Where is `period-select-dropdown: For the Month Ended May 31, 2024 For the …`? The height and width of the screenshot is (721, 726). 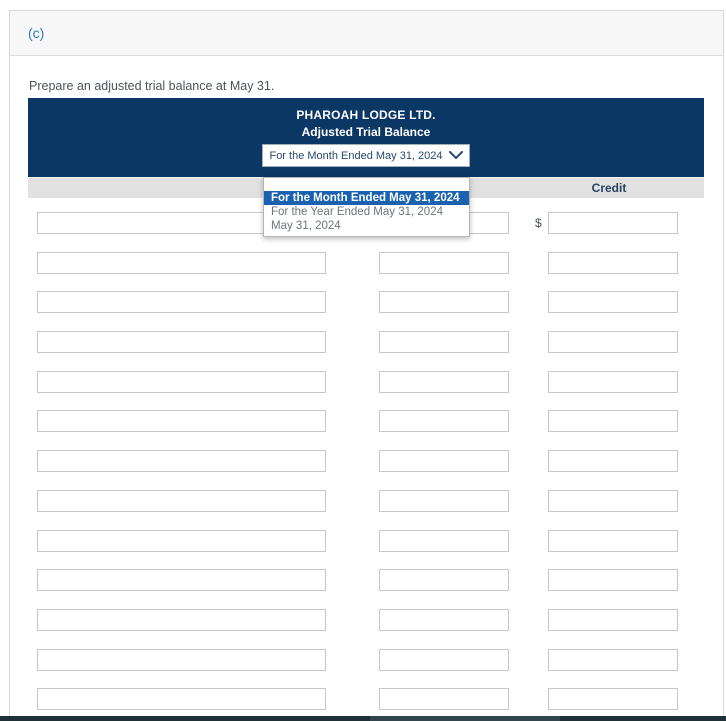
period-select-dropdown: For the Month Ended May 31, 2024 For the … is located at coordinates (366, 207).